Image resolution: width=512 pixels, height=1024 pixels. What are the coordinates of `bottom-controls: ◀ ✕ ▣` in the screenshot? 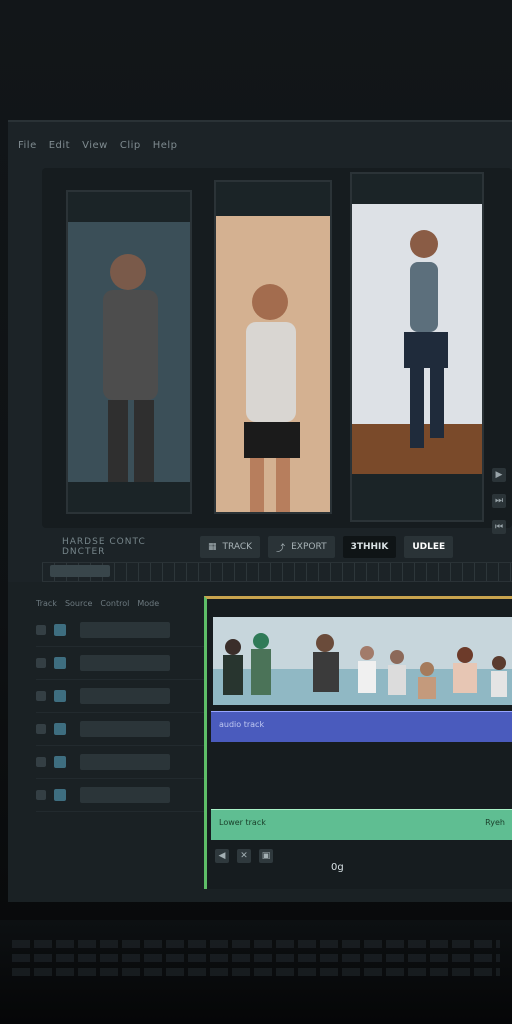 It's located at (244, 856).